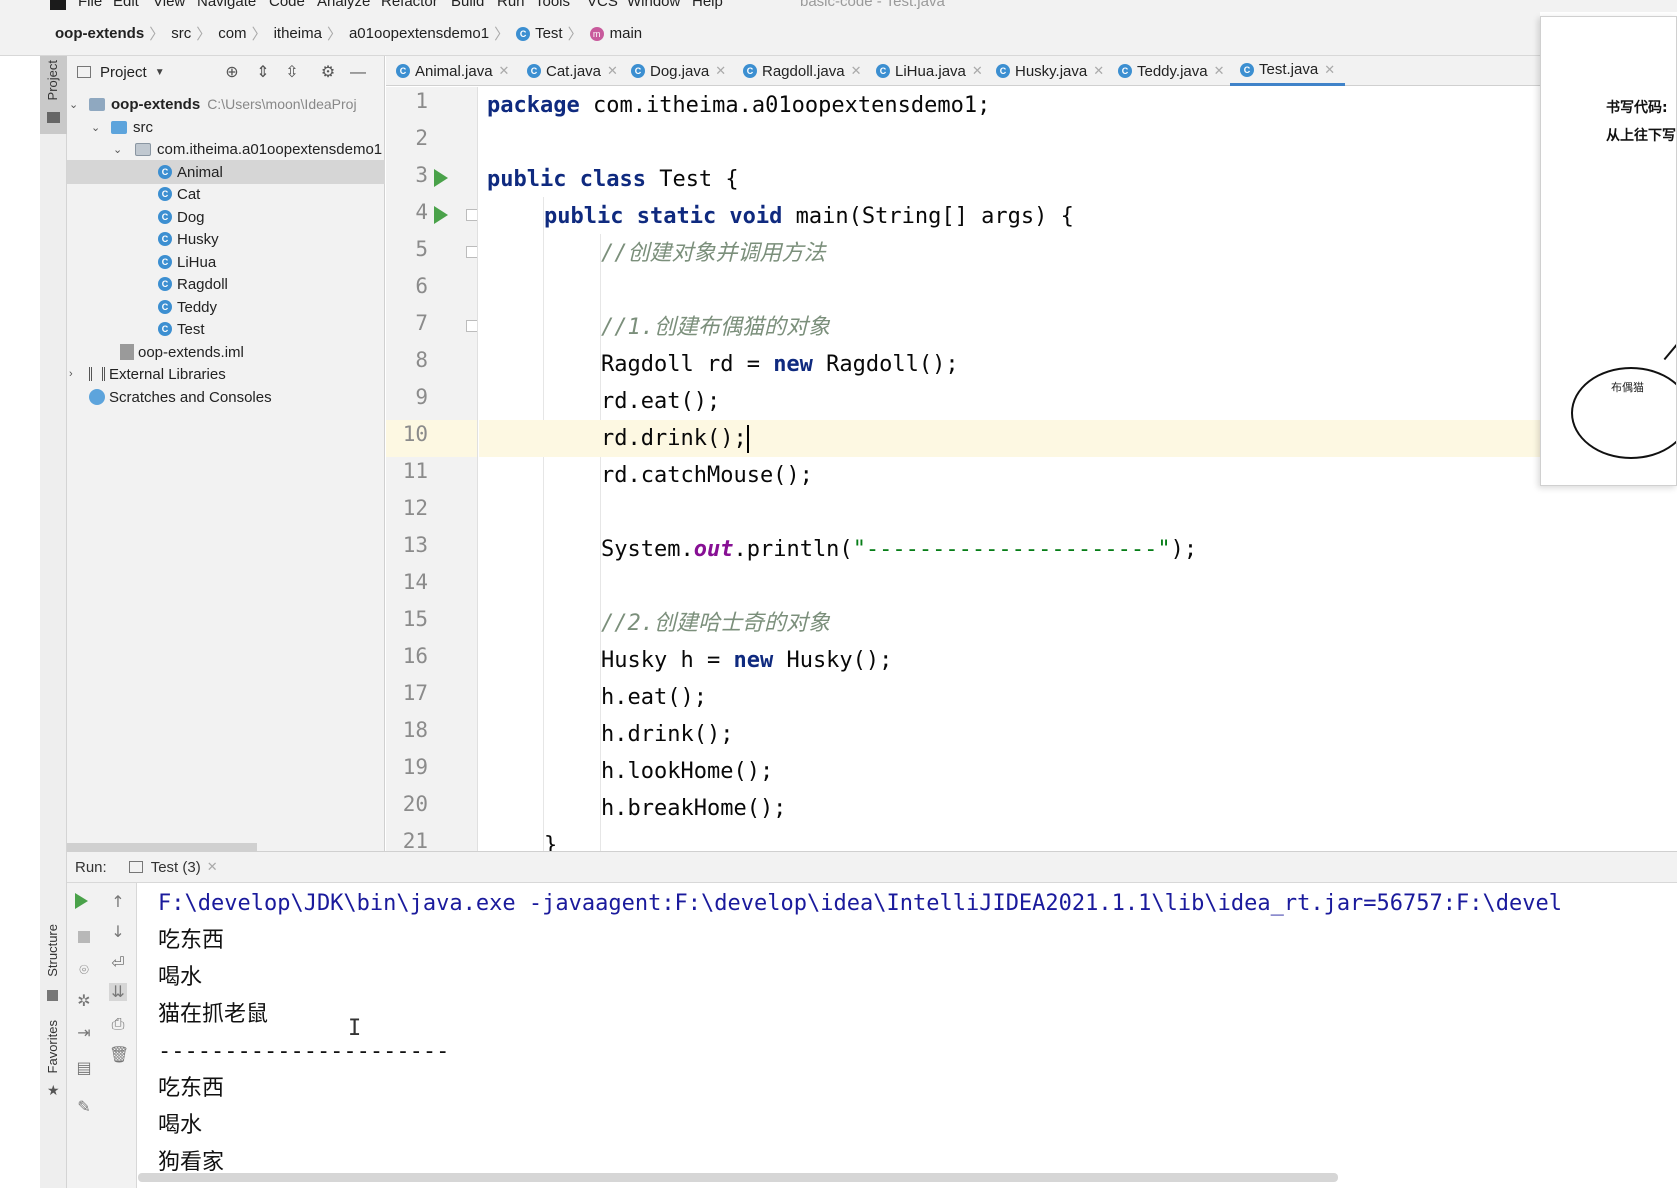 The width and height of the screenshot is (1677, 1188). Describe the element at coordinates (232, 33) in the screenshot. I see `breadcrumb-com: com` at that location.